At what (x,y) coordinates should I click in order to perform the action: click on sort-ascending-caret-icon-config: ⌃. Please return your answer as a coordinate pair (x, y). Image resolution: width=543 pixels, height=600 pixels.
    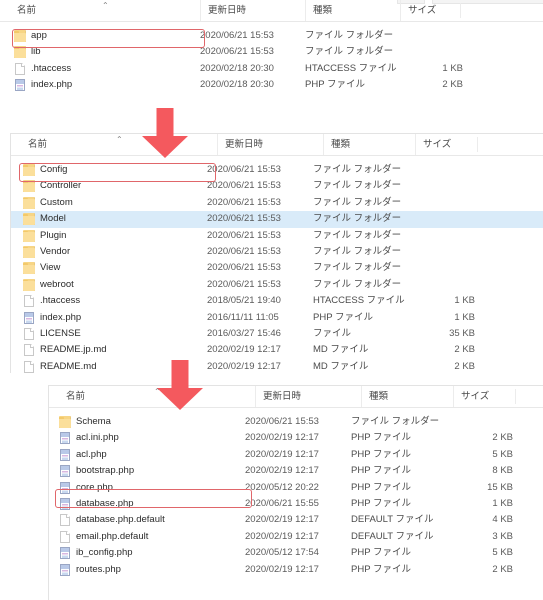
    Looking at the image, I should click on (157, 391).